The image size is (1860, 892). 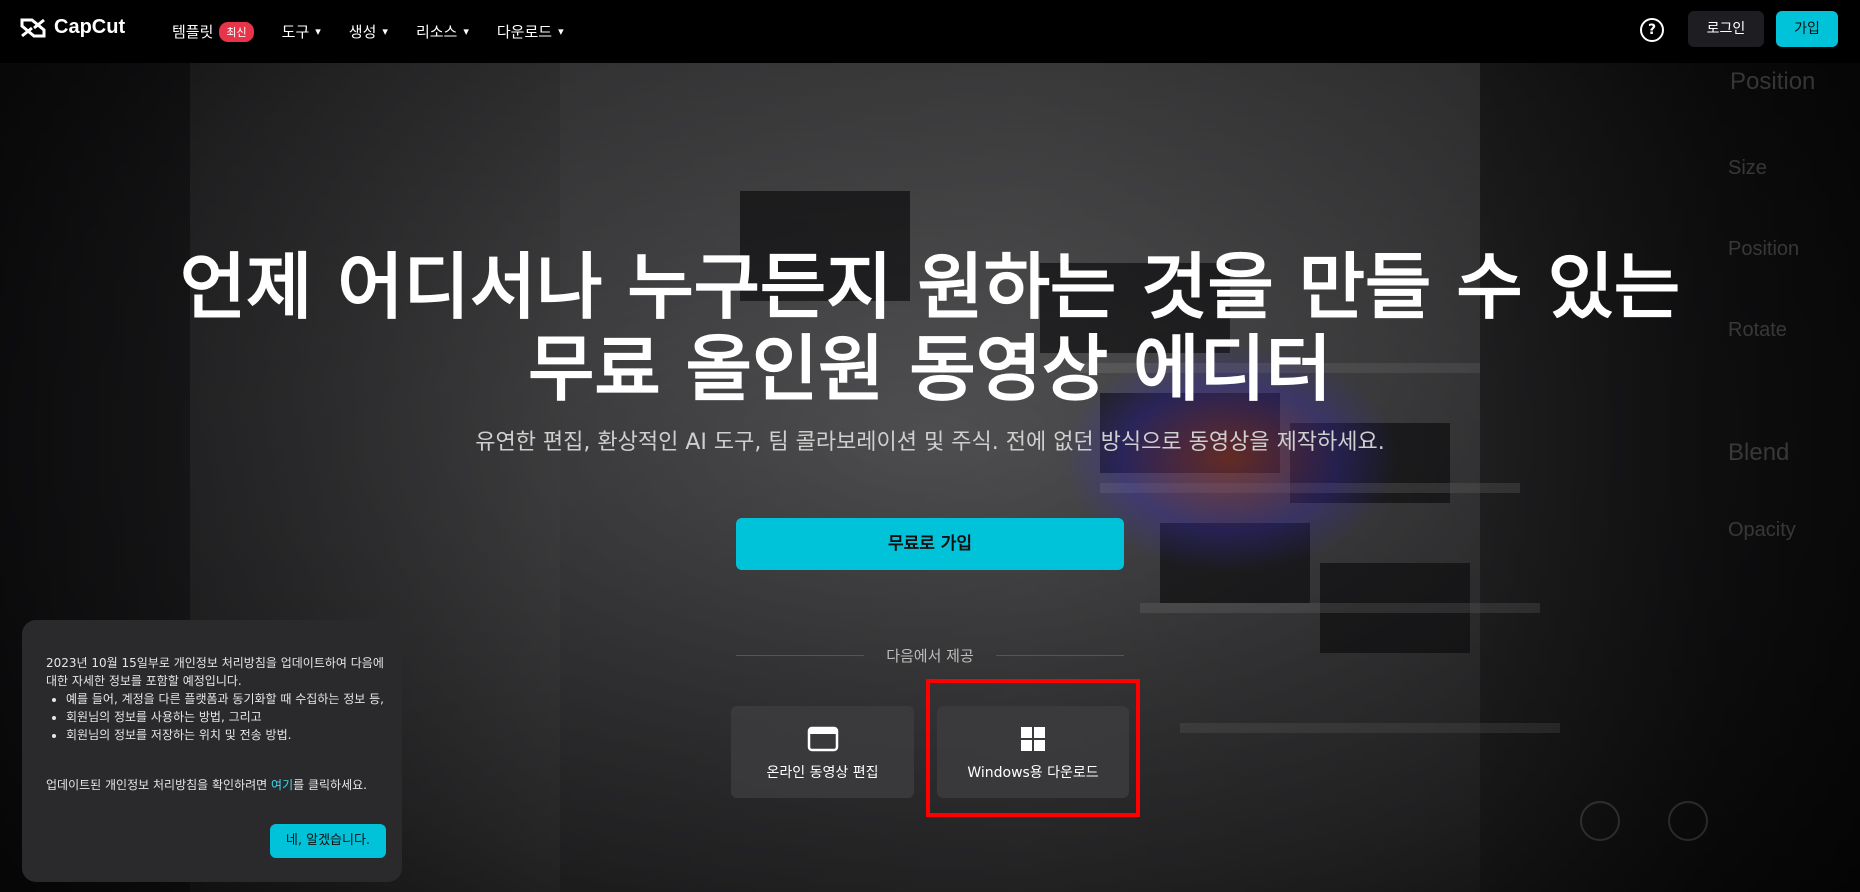 What do you see at coordinates (1807, 29) in the screenshot?
I see `signup-button: 가입` at bounding box center [1807, 29].